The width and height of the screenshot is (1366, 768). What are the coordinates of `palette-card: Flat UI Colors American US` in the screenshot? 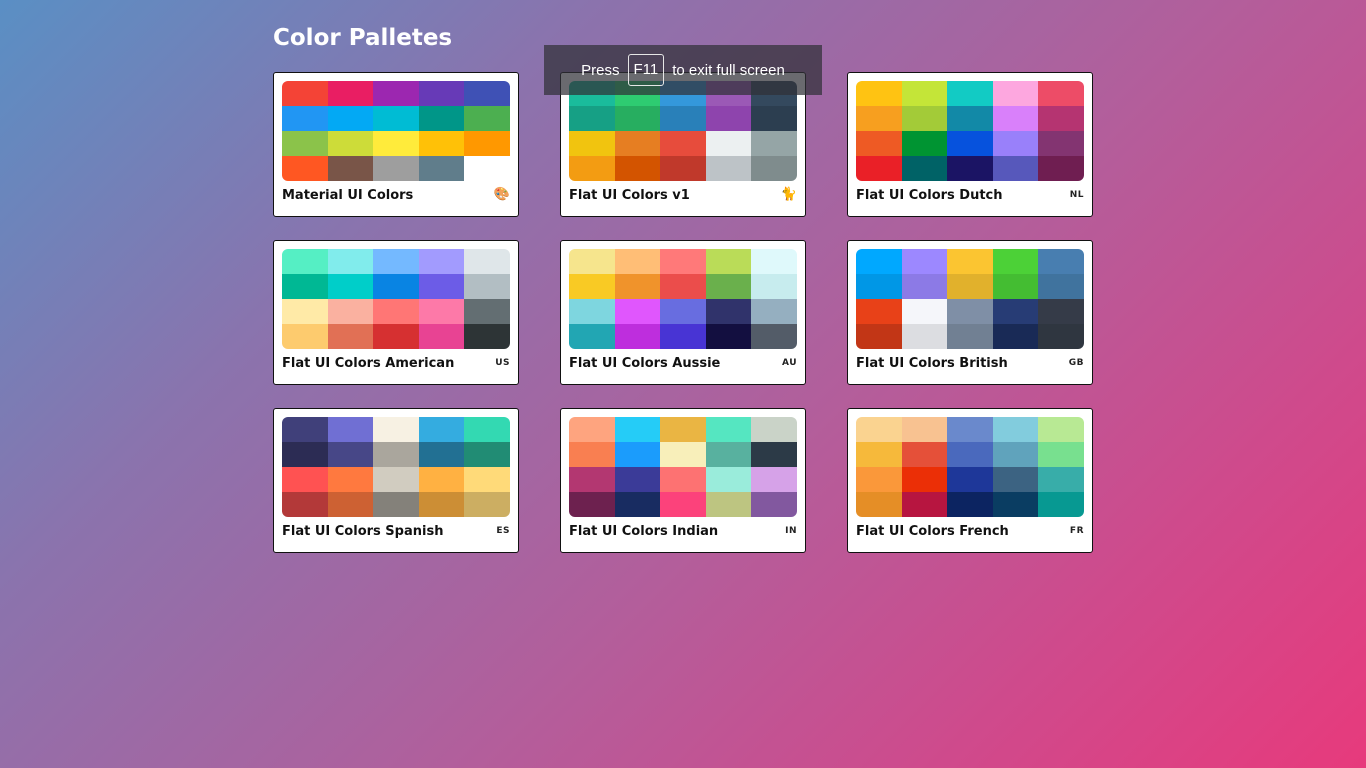 It's located at (396, 312).